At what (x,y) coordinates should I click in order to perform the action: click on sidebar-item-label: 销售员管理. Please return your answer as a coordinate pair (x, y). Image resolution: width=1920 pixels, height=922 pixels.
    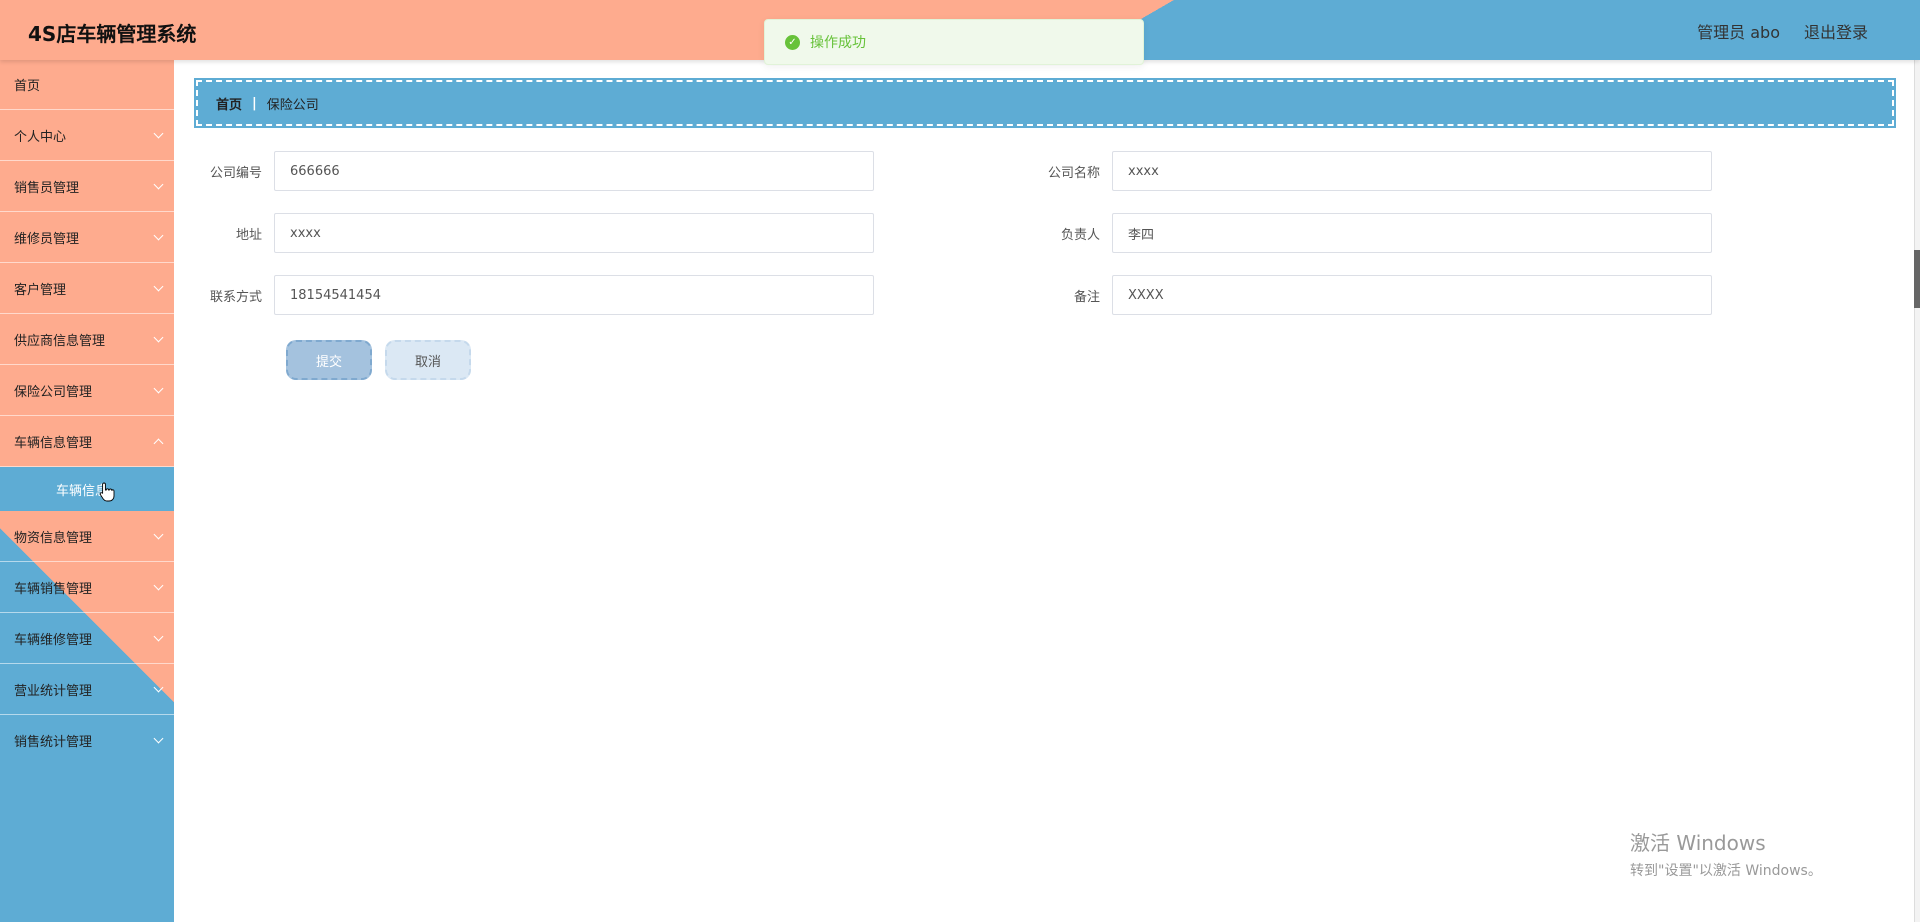
    Looking at the image, I should click on (47, 188).